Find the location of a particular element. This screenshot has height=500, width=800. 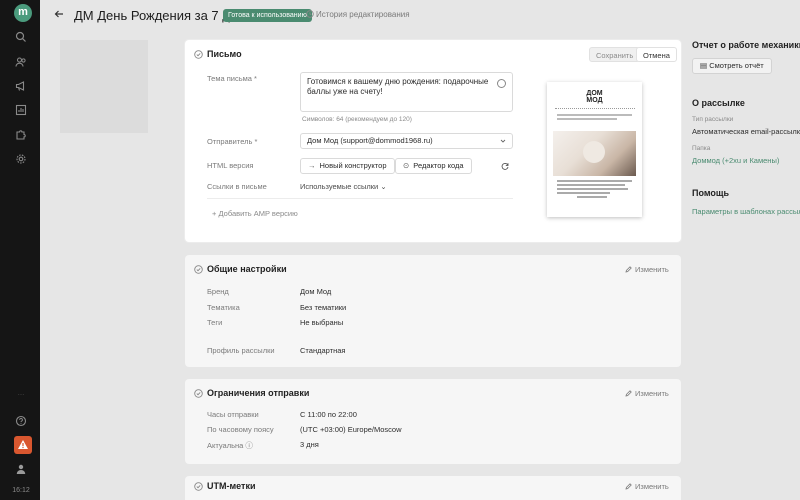

app-sidebar: m … 16:12 is located at coordinates (20, 250).